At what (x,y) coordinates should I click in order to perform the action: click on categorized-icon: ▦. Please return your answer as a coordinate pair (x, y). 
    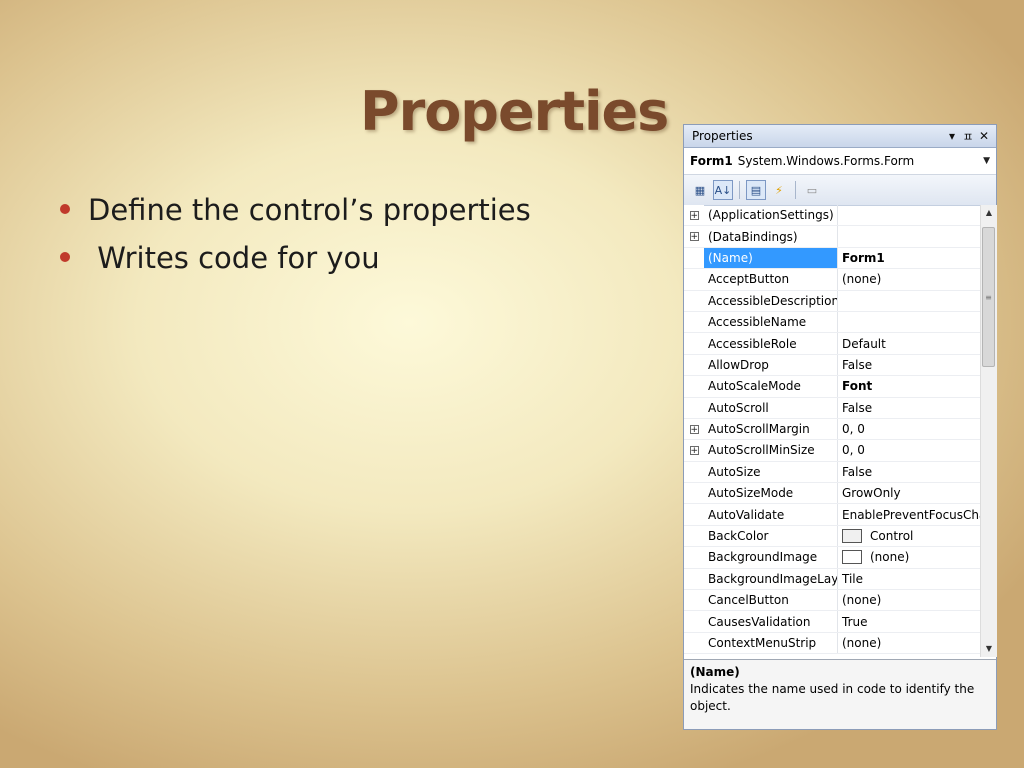
    Looking at the image, I should click on (700, 190).